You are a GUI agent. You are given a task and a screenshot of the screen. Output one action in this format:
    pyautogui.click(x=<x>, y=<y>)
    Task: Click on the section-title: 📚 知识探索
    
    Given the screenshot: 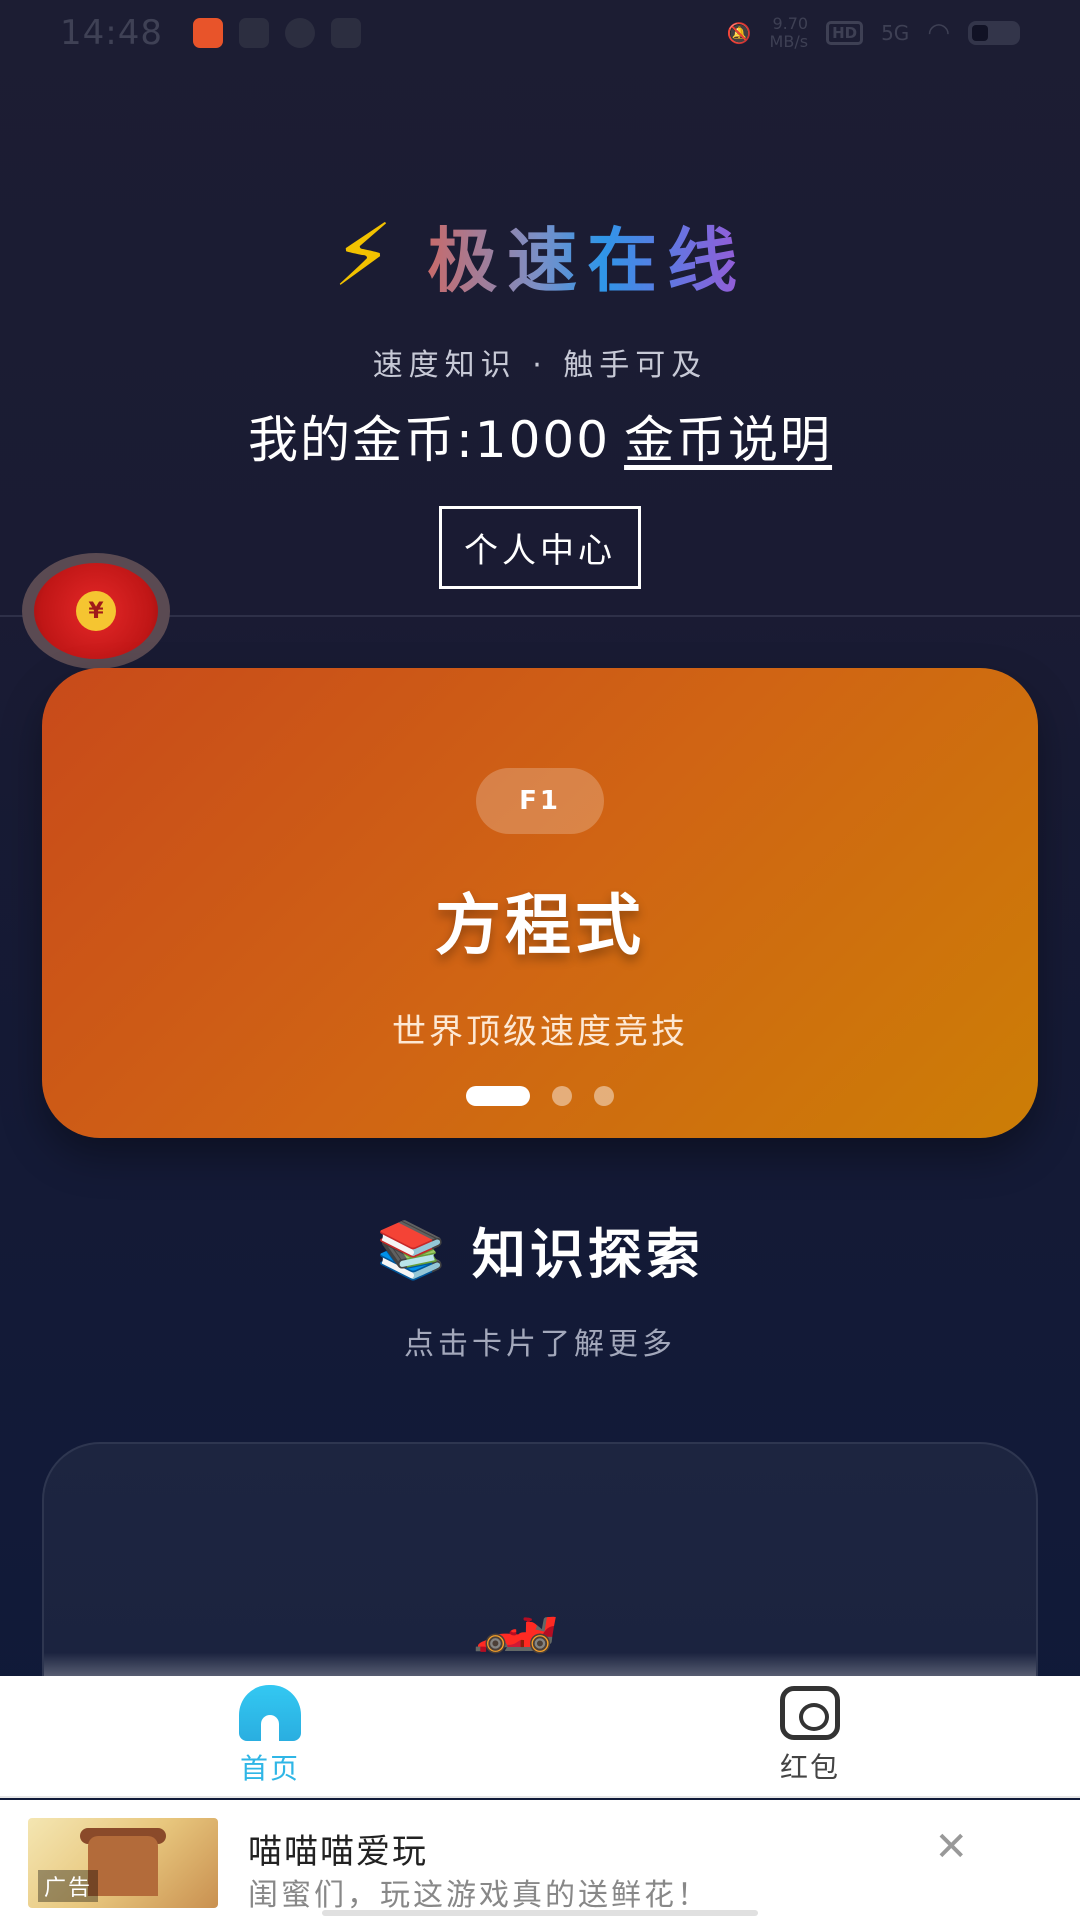 What is the action you would take?
    pyautogui.click(x=540, y=1249)
    